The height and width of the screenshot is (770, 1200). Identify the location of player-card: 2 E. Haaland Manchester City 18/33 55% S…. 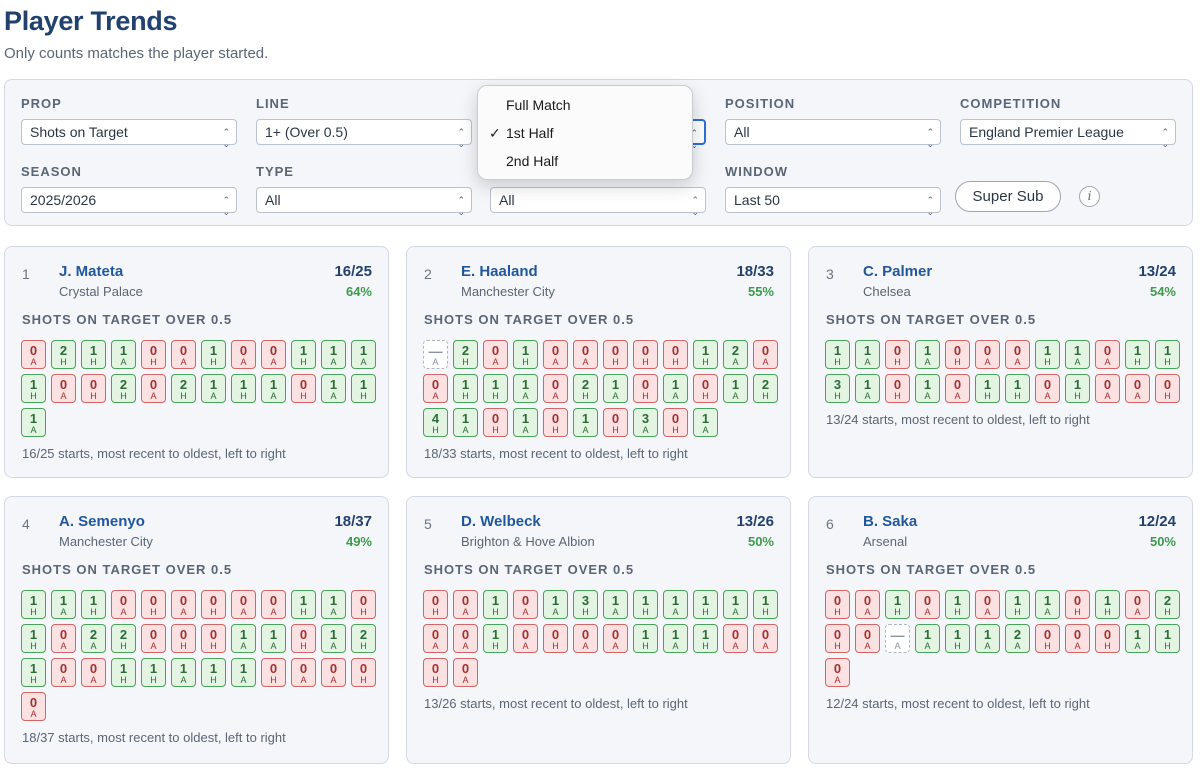
(598, 362).